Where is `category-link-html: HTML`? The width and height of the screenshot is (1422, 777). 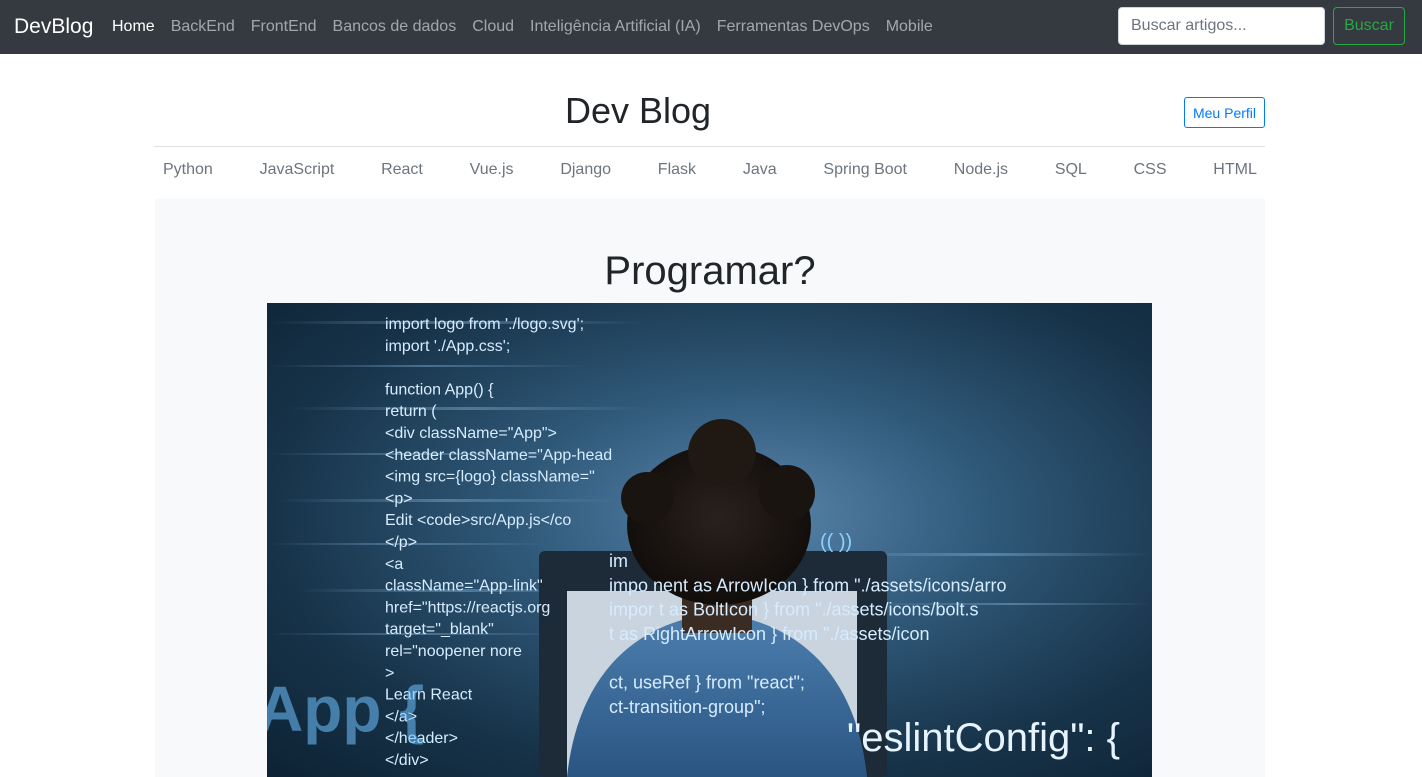
category-link-html: HTML is located at coordinates (1235, 170).